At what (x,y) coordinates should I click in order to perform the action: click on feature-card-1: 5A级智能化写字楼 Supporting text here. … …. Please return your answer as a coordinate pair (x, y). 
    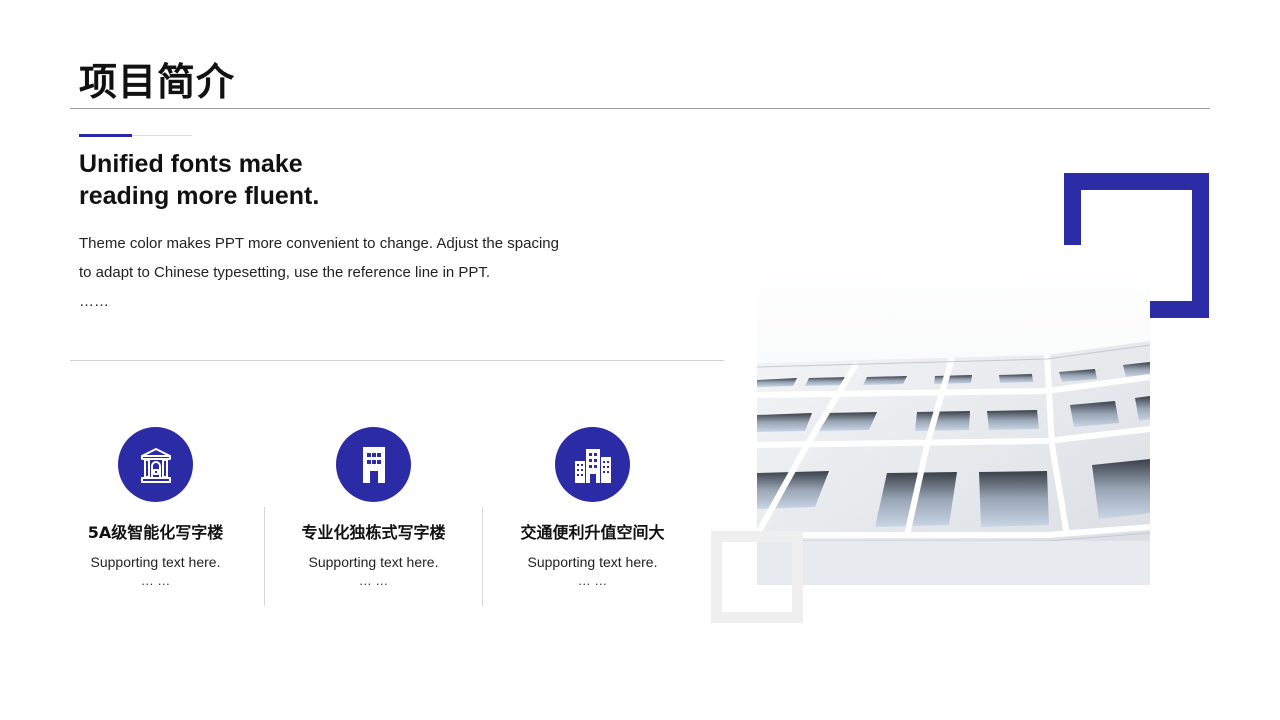
    Looking at the image, I should click on (155, 517).